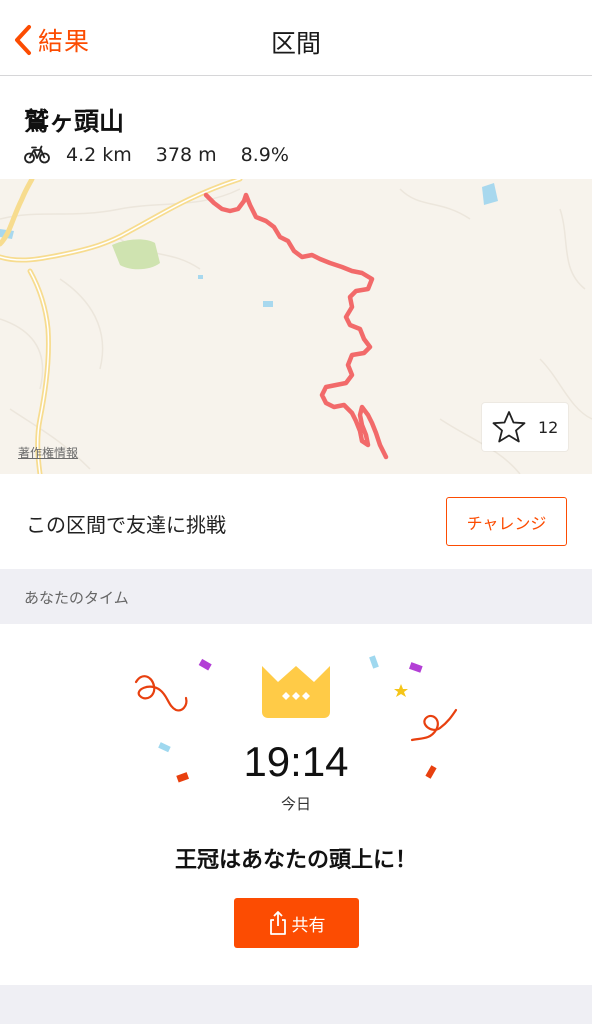 Image resolution: width=592 pixels, height=1024 pixels. What do you see at coordinates (99, 155) in the screenshot?
I see `segment-distance: 4.2 km` at bounding box center [99, 155].